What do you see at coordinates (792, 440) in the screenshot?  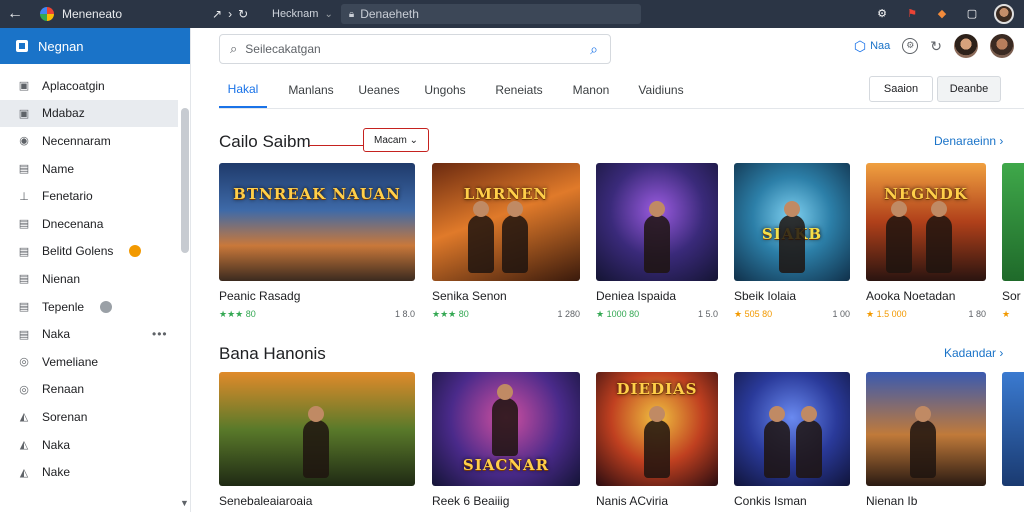 I see `game-card: Conkis Isman` at bounding box center [792, 440].